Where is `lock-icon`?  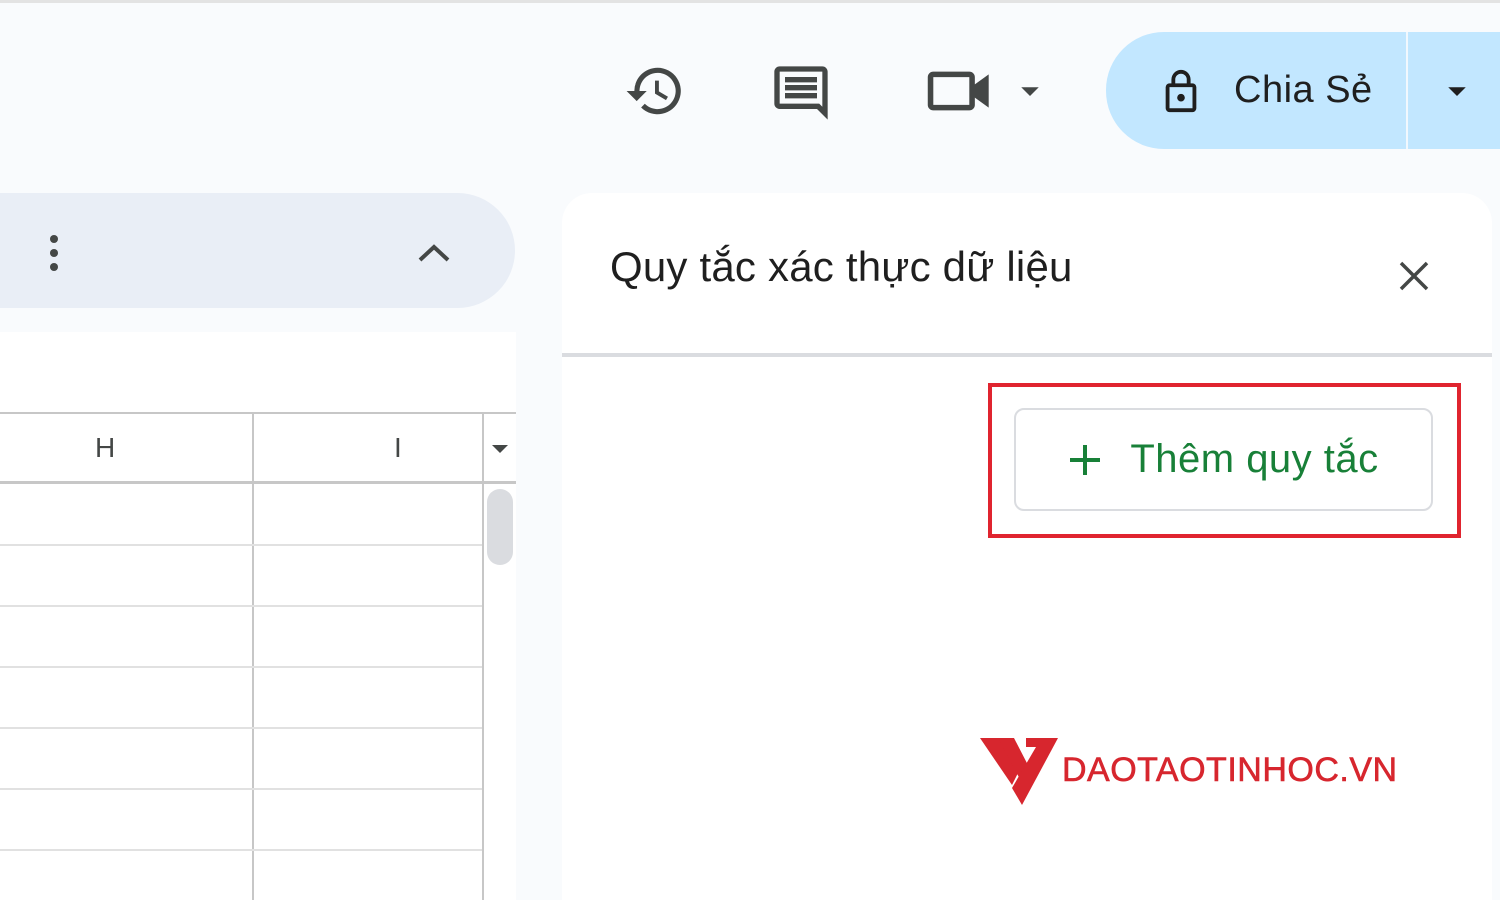
lock-icon is located at coordinates (1181, 90).